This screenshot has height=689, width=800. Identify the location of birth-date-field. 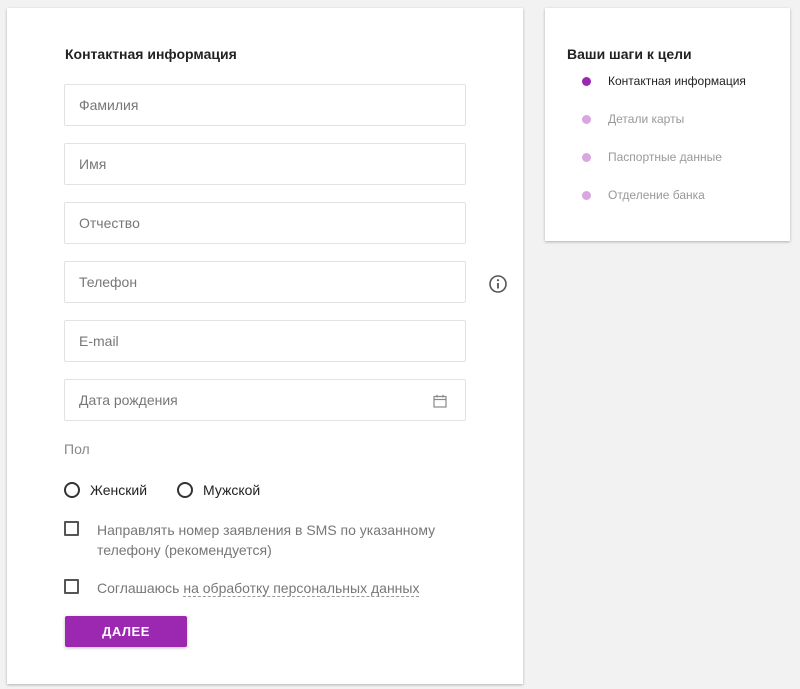
(265, 400).